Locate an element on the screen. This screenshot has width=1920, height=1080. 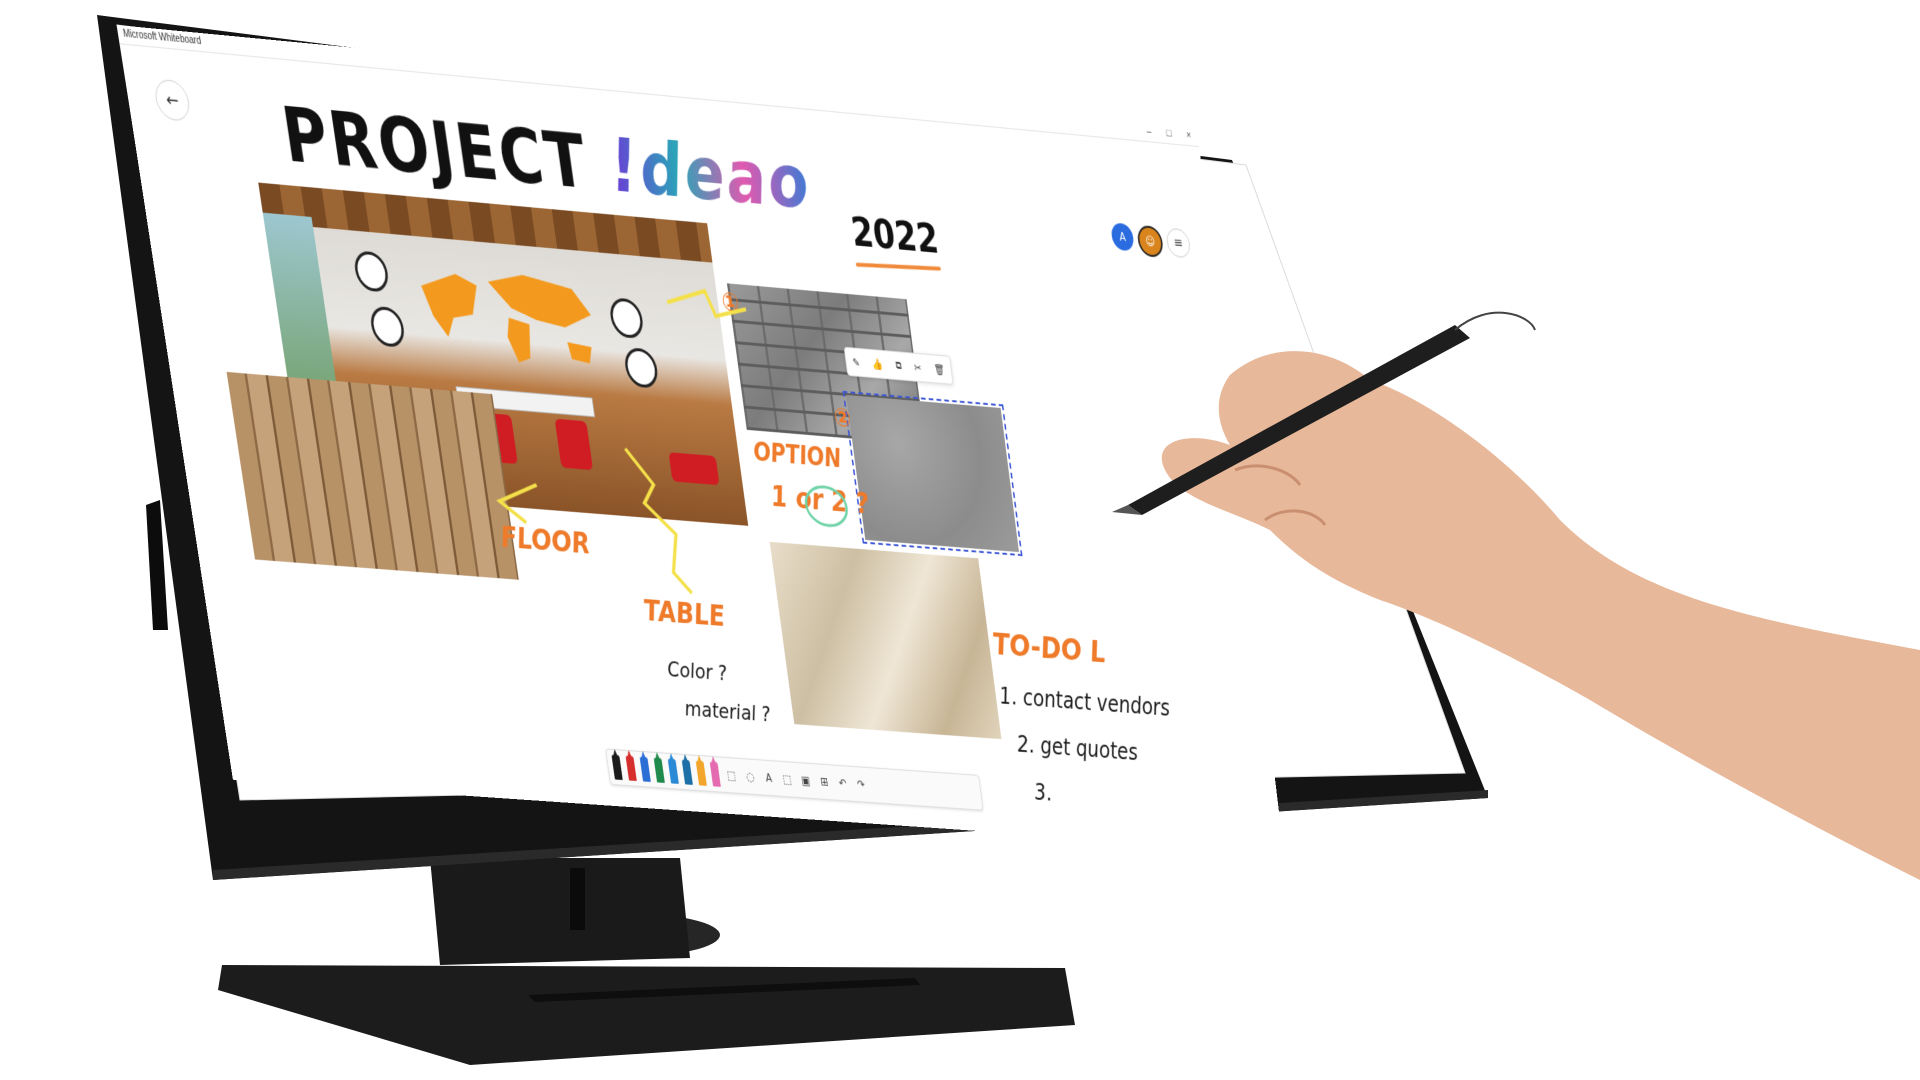
stylus-lanyard is located at coordinates (1495, 321).